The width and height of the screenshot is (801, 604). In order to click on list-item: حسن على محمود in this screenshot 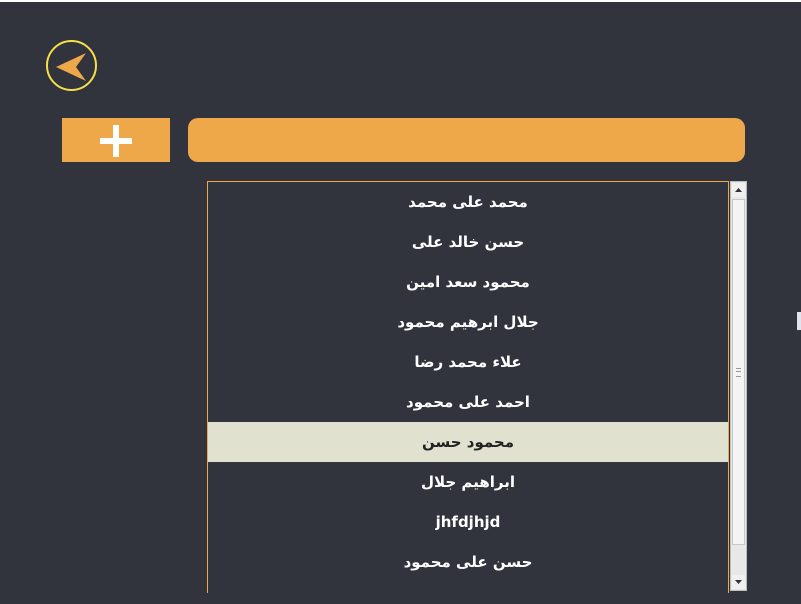, I will do `click(468, 562)`.